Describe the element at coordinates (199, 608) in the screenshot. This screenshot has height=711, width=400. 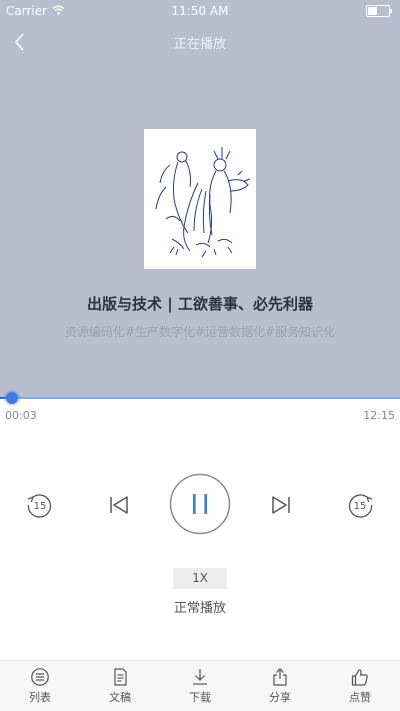
I see `playback-mode-label: 正常播放` at that location.